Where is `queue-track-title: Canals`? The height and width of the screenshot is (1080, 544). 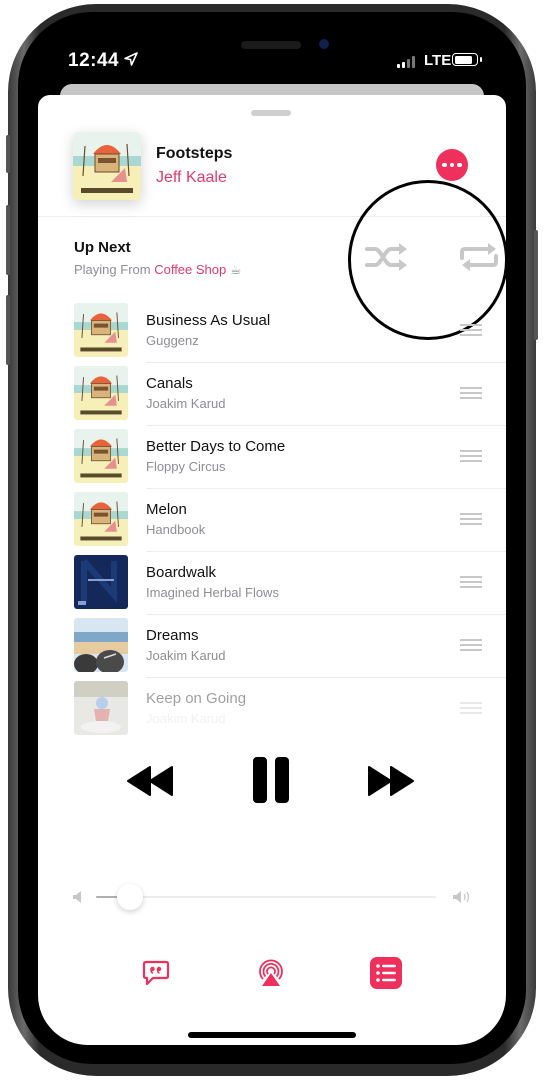
queue-track-title: Canals is located at coordinates (169, 383).